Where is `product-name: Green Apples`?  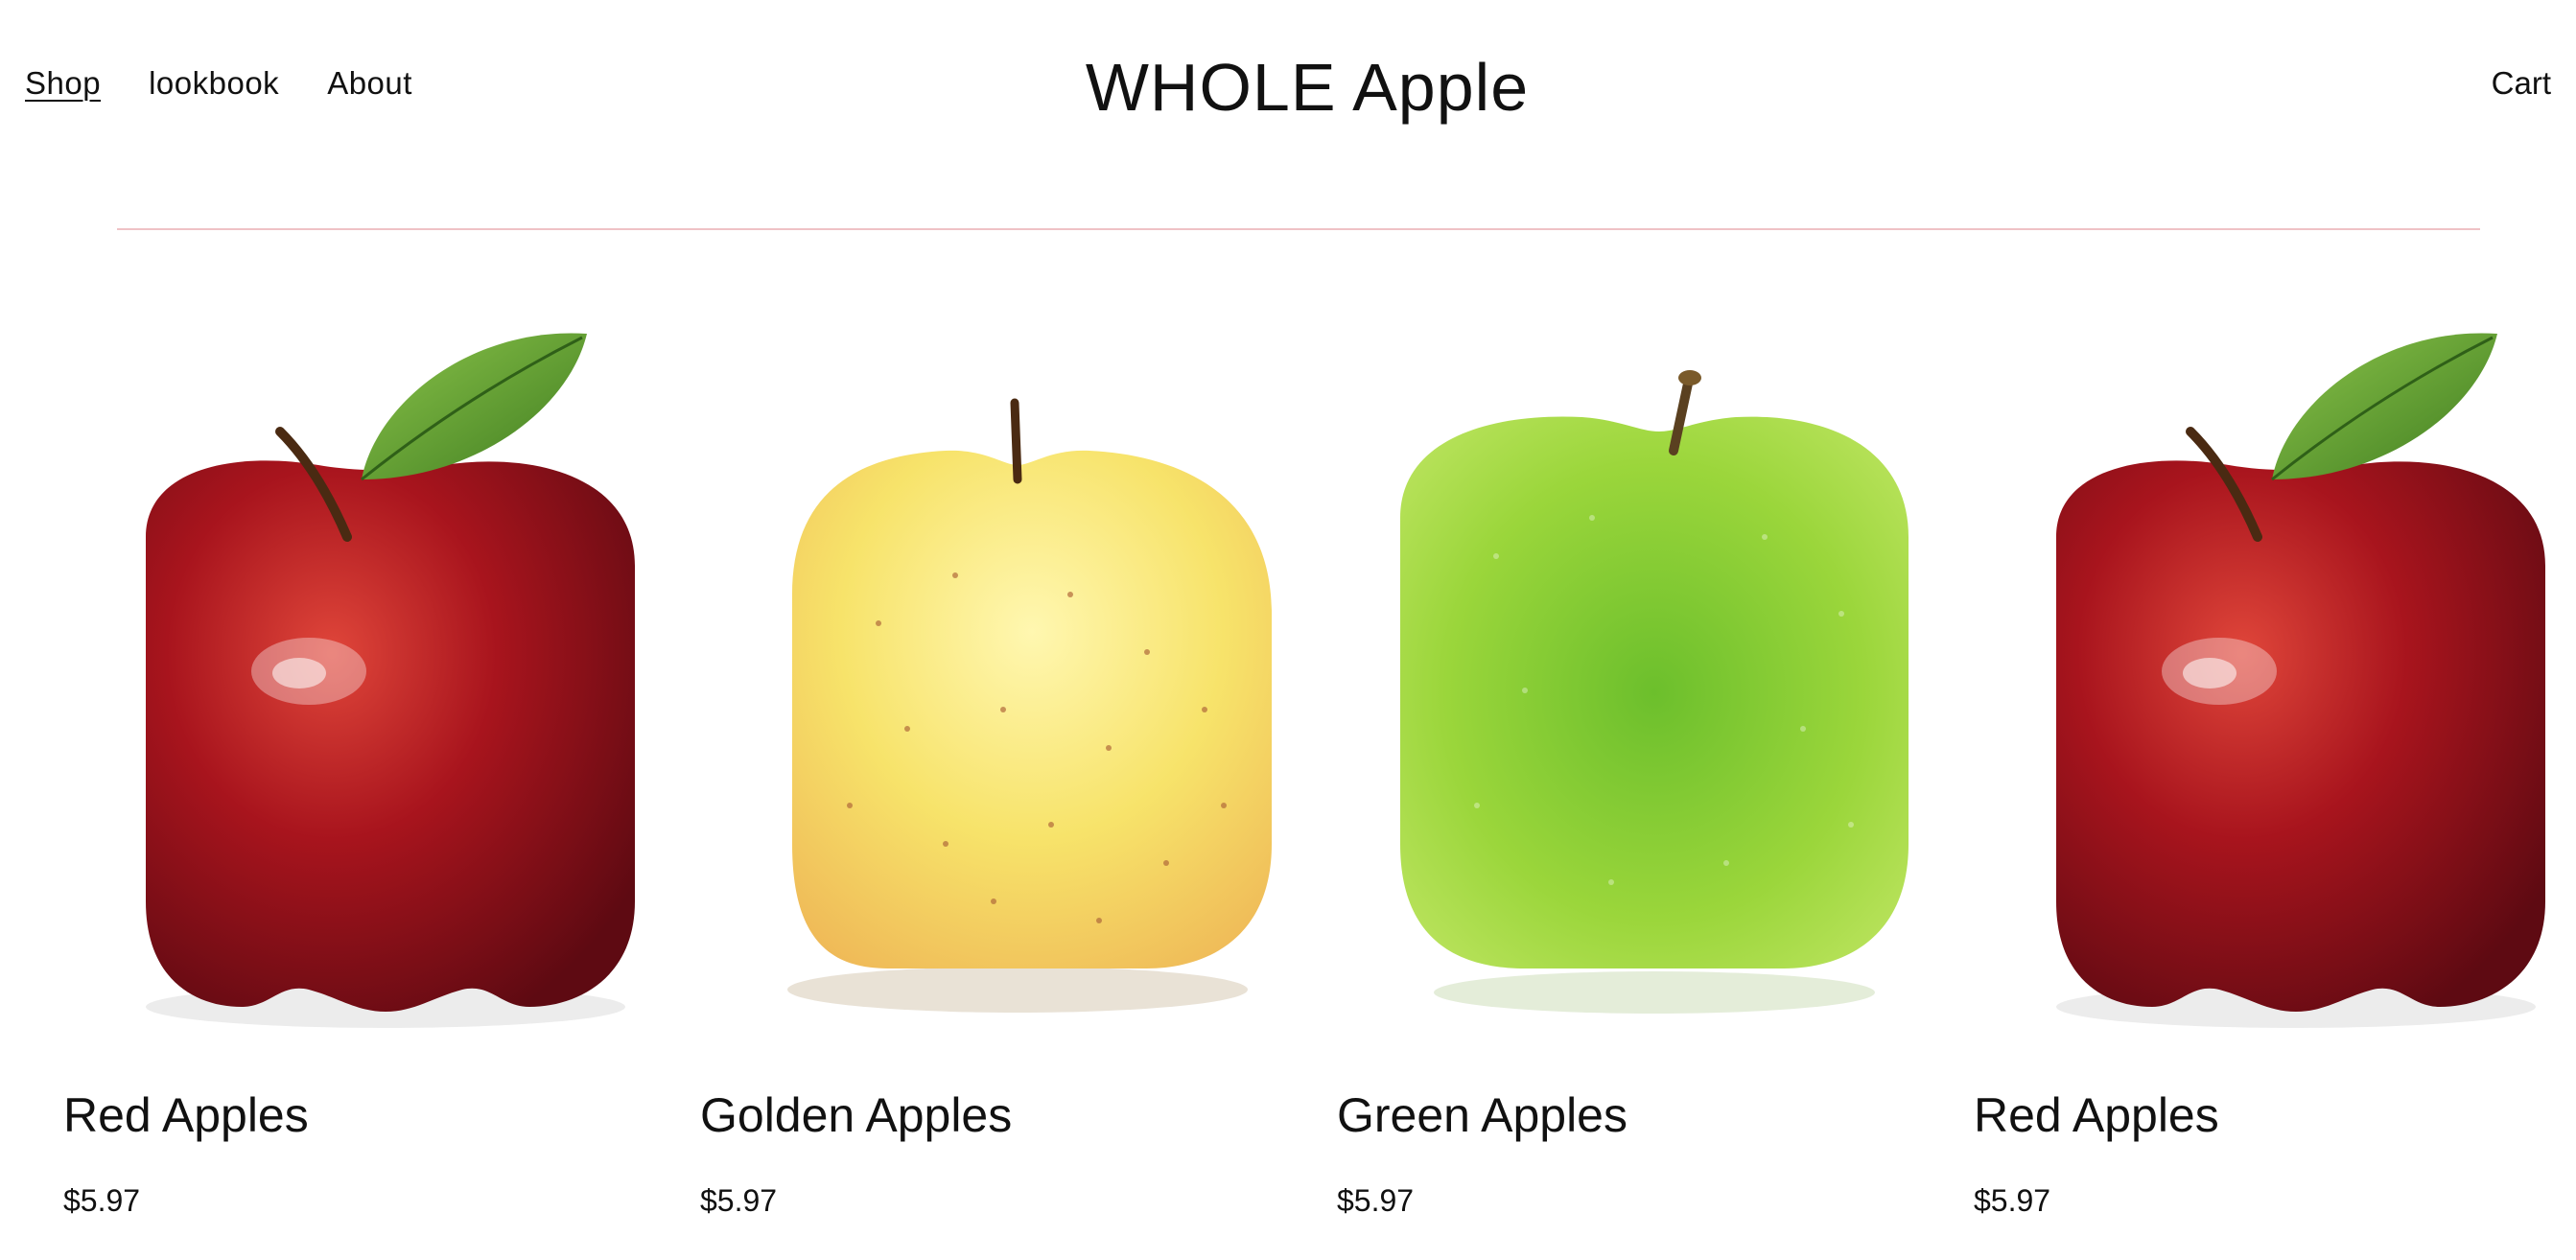
product-name: Green Apples is located at coordinates (1482, 1115).